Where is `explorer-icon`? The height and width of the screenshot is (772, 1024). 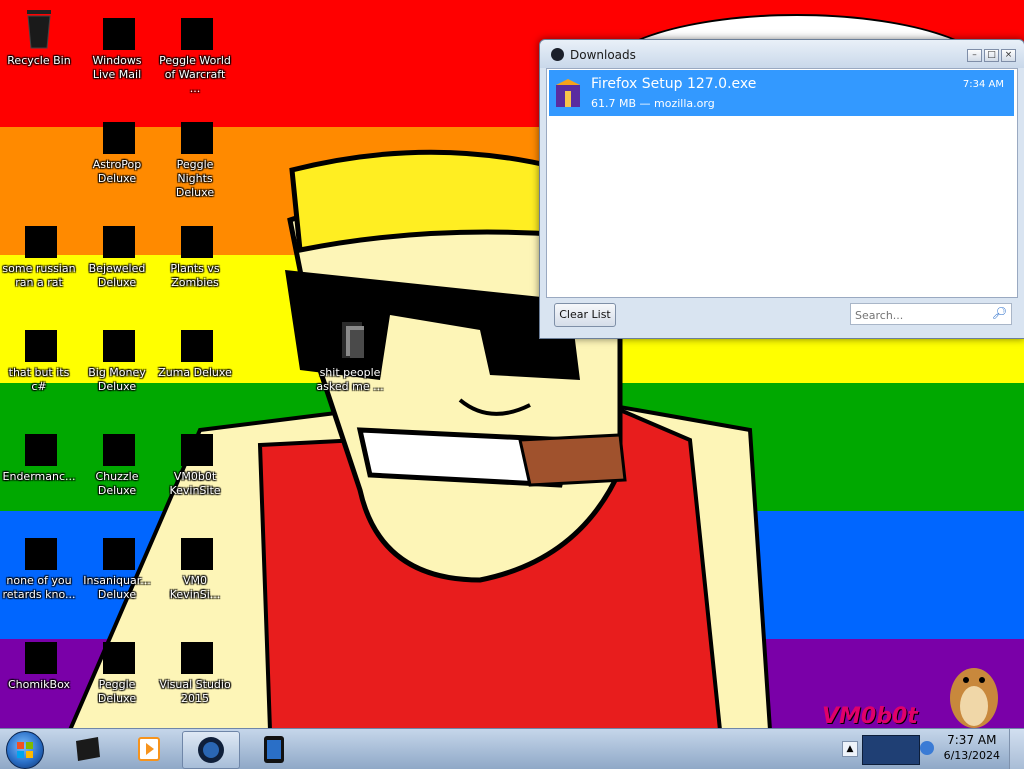
explorer-icon is located at coordinates (88, 749).